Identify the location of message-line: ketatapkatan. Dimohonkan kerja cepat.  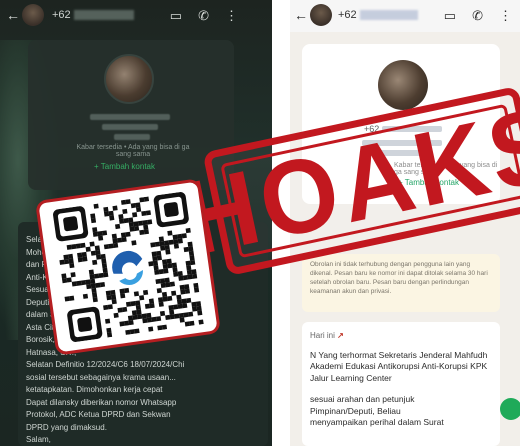
(94, 389).